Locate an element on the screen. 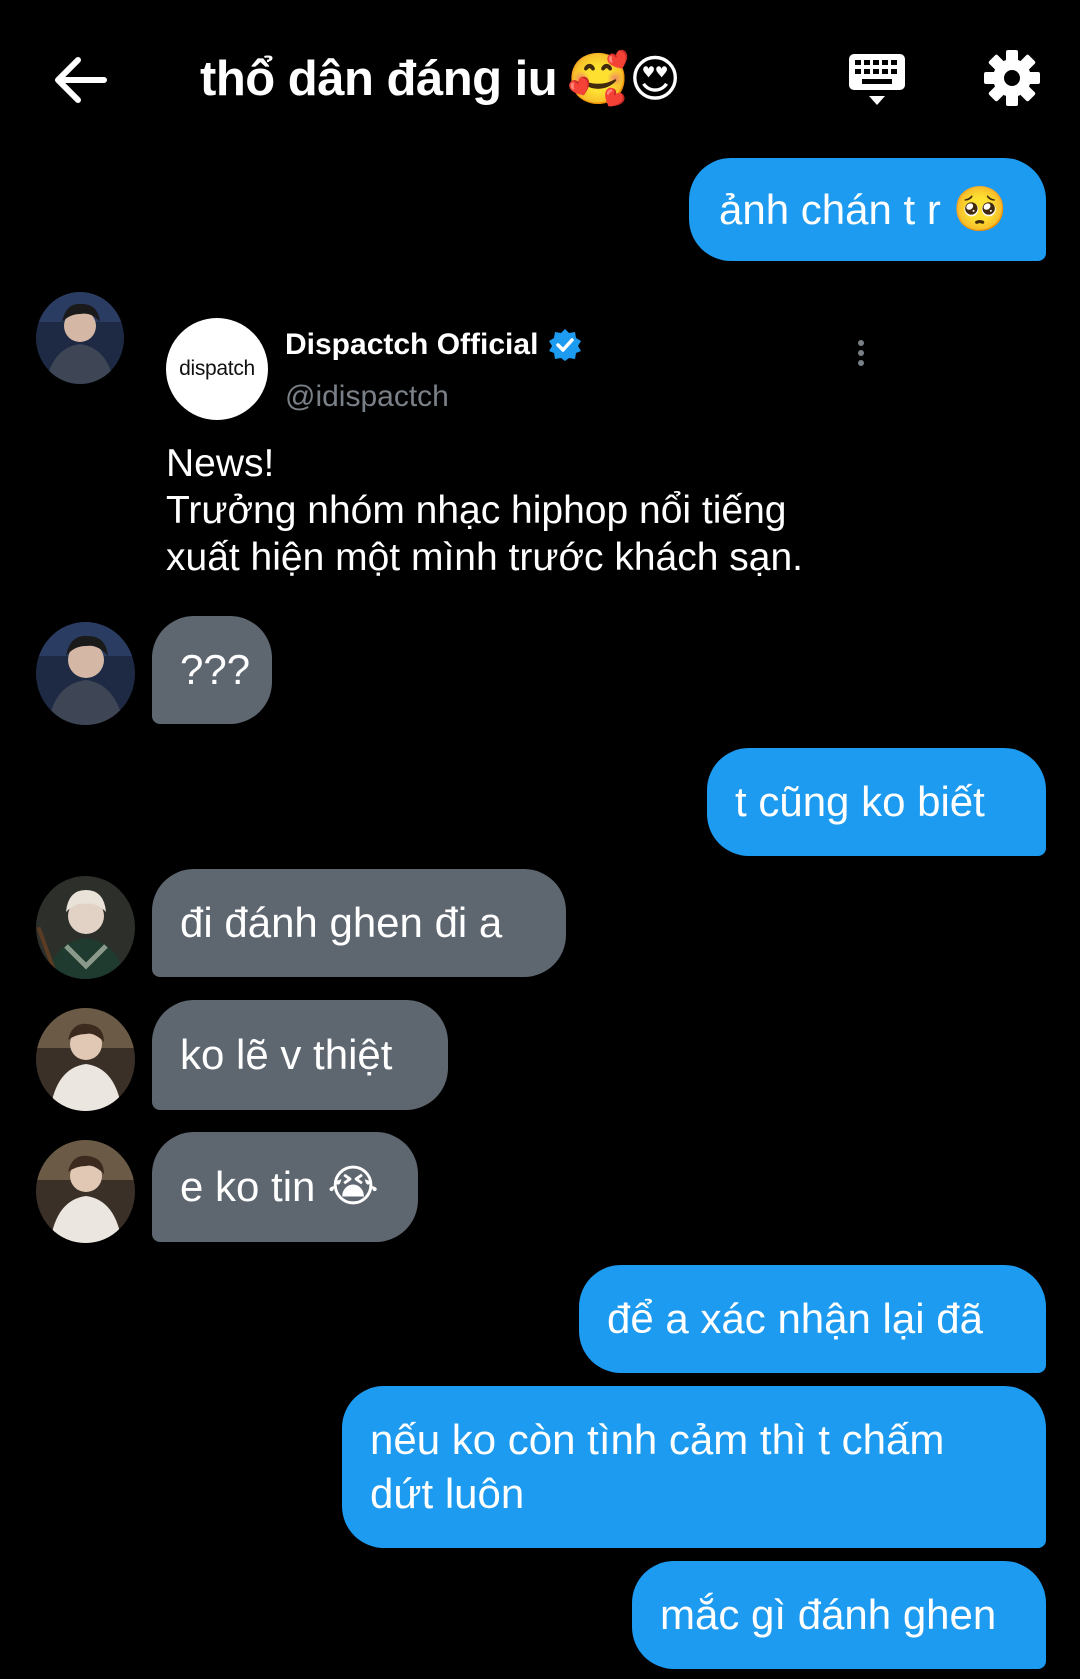 The width and height of the screenshot is (1080, 1679). tweet-more-button is located at coordinates (861, 353).